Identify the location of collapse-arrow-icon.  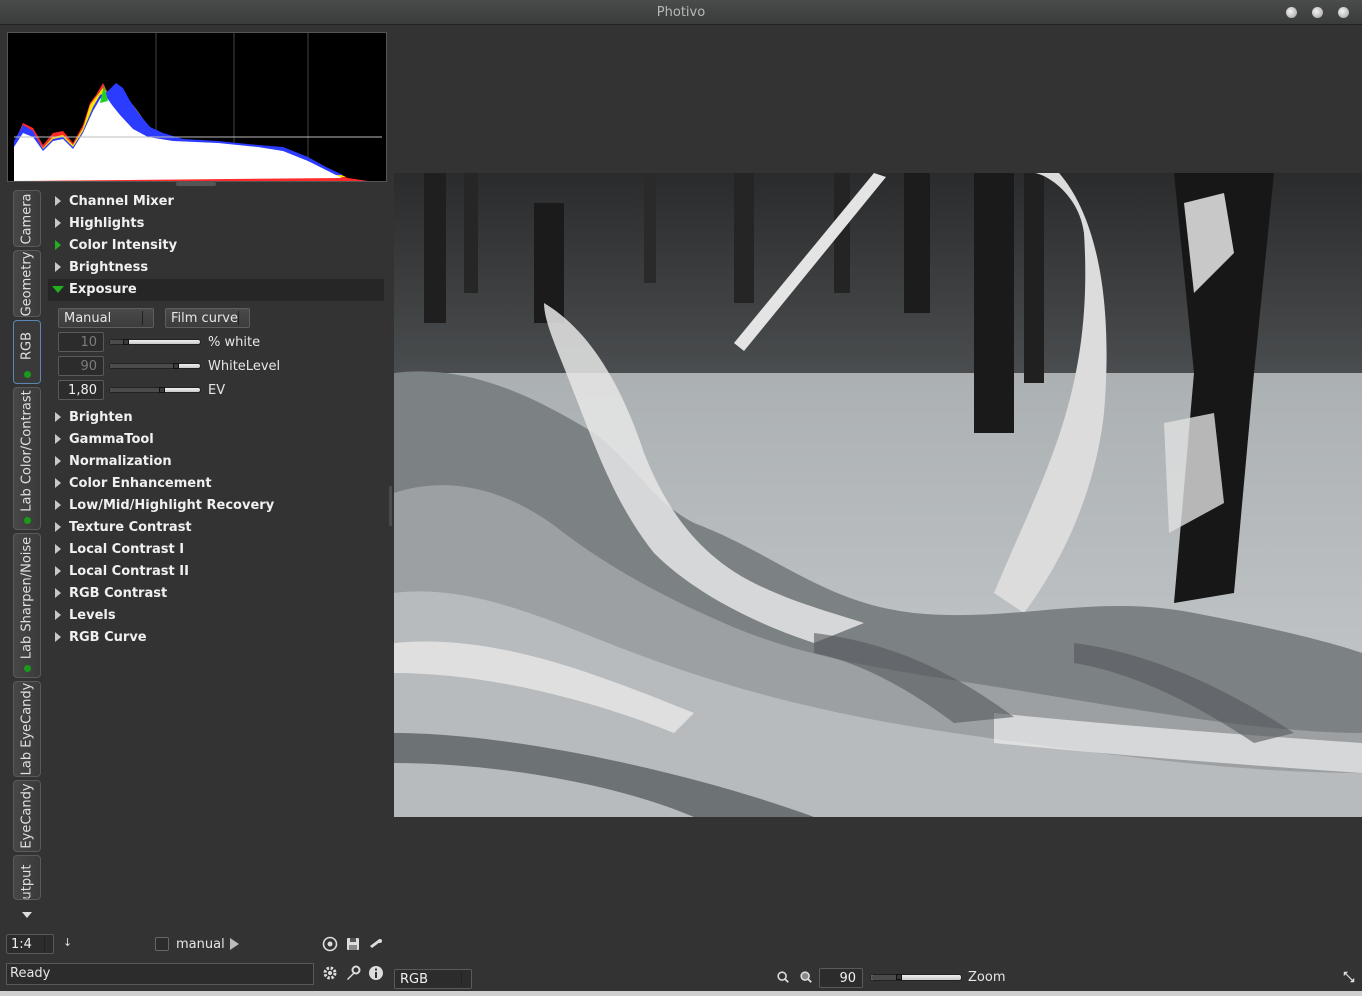
(58, 289).